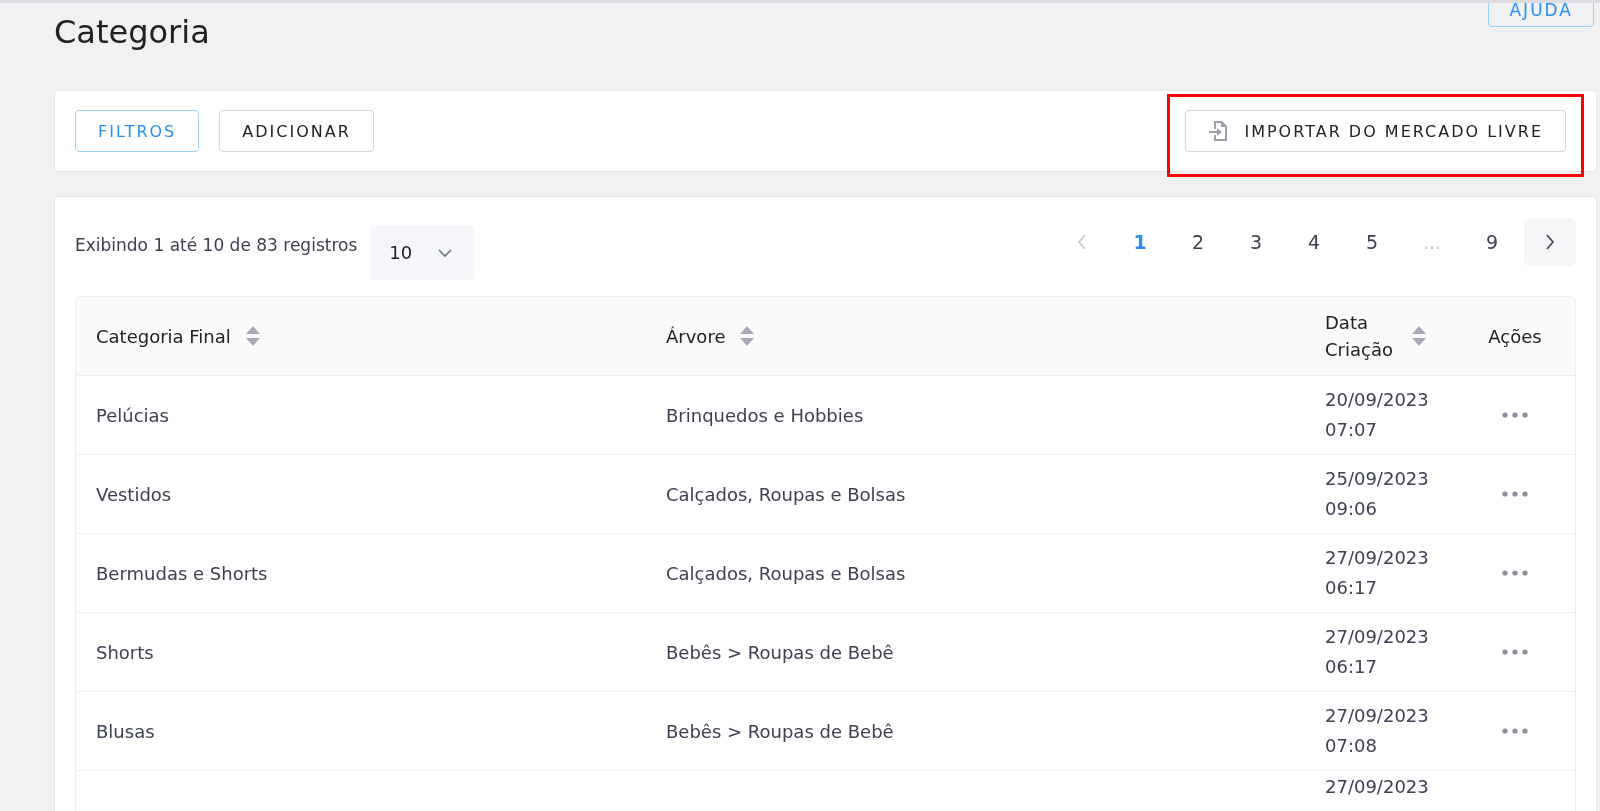  I want to click on add-button: ADICIONAR, so click(296, 131).